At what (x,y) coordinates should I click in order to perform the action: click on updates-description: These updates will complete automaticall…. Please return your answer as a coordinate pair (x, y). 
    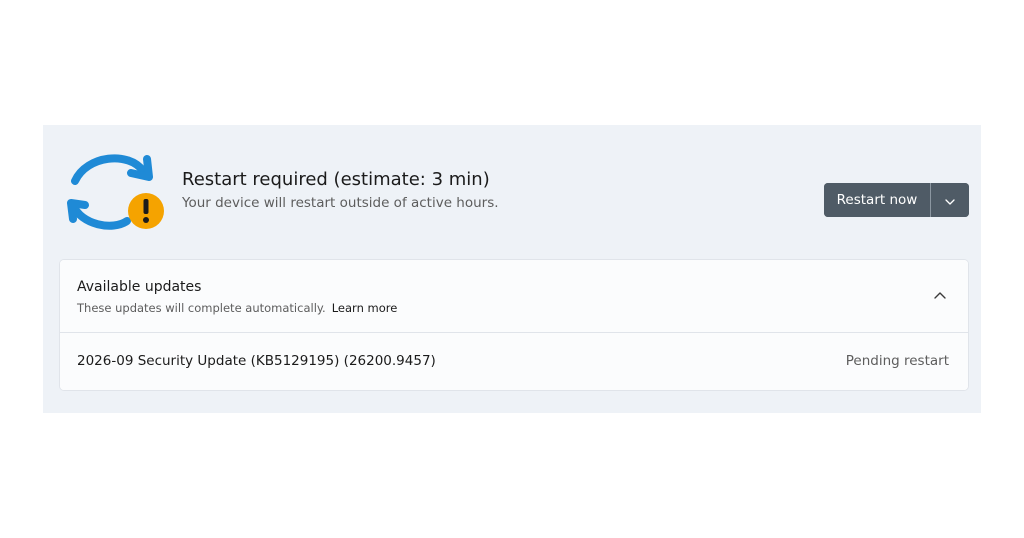
    Looking at the image, I should click on (201, 308).